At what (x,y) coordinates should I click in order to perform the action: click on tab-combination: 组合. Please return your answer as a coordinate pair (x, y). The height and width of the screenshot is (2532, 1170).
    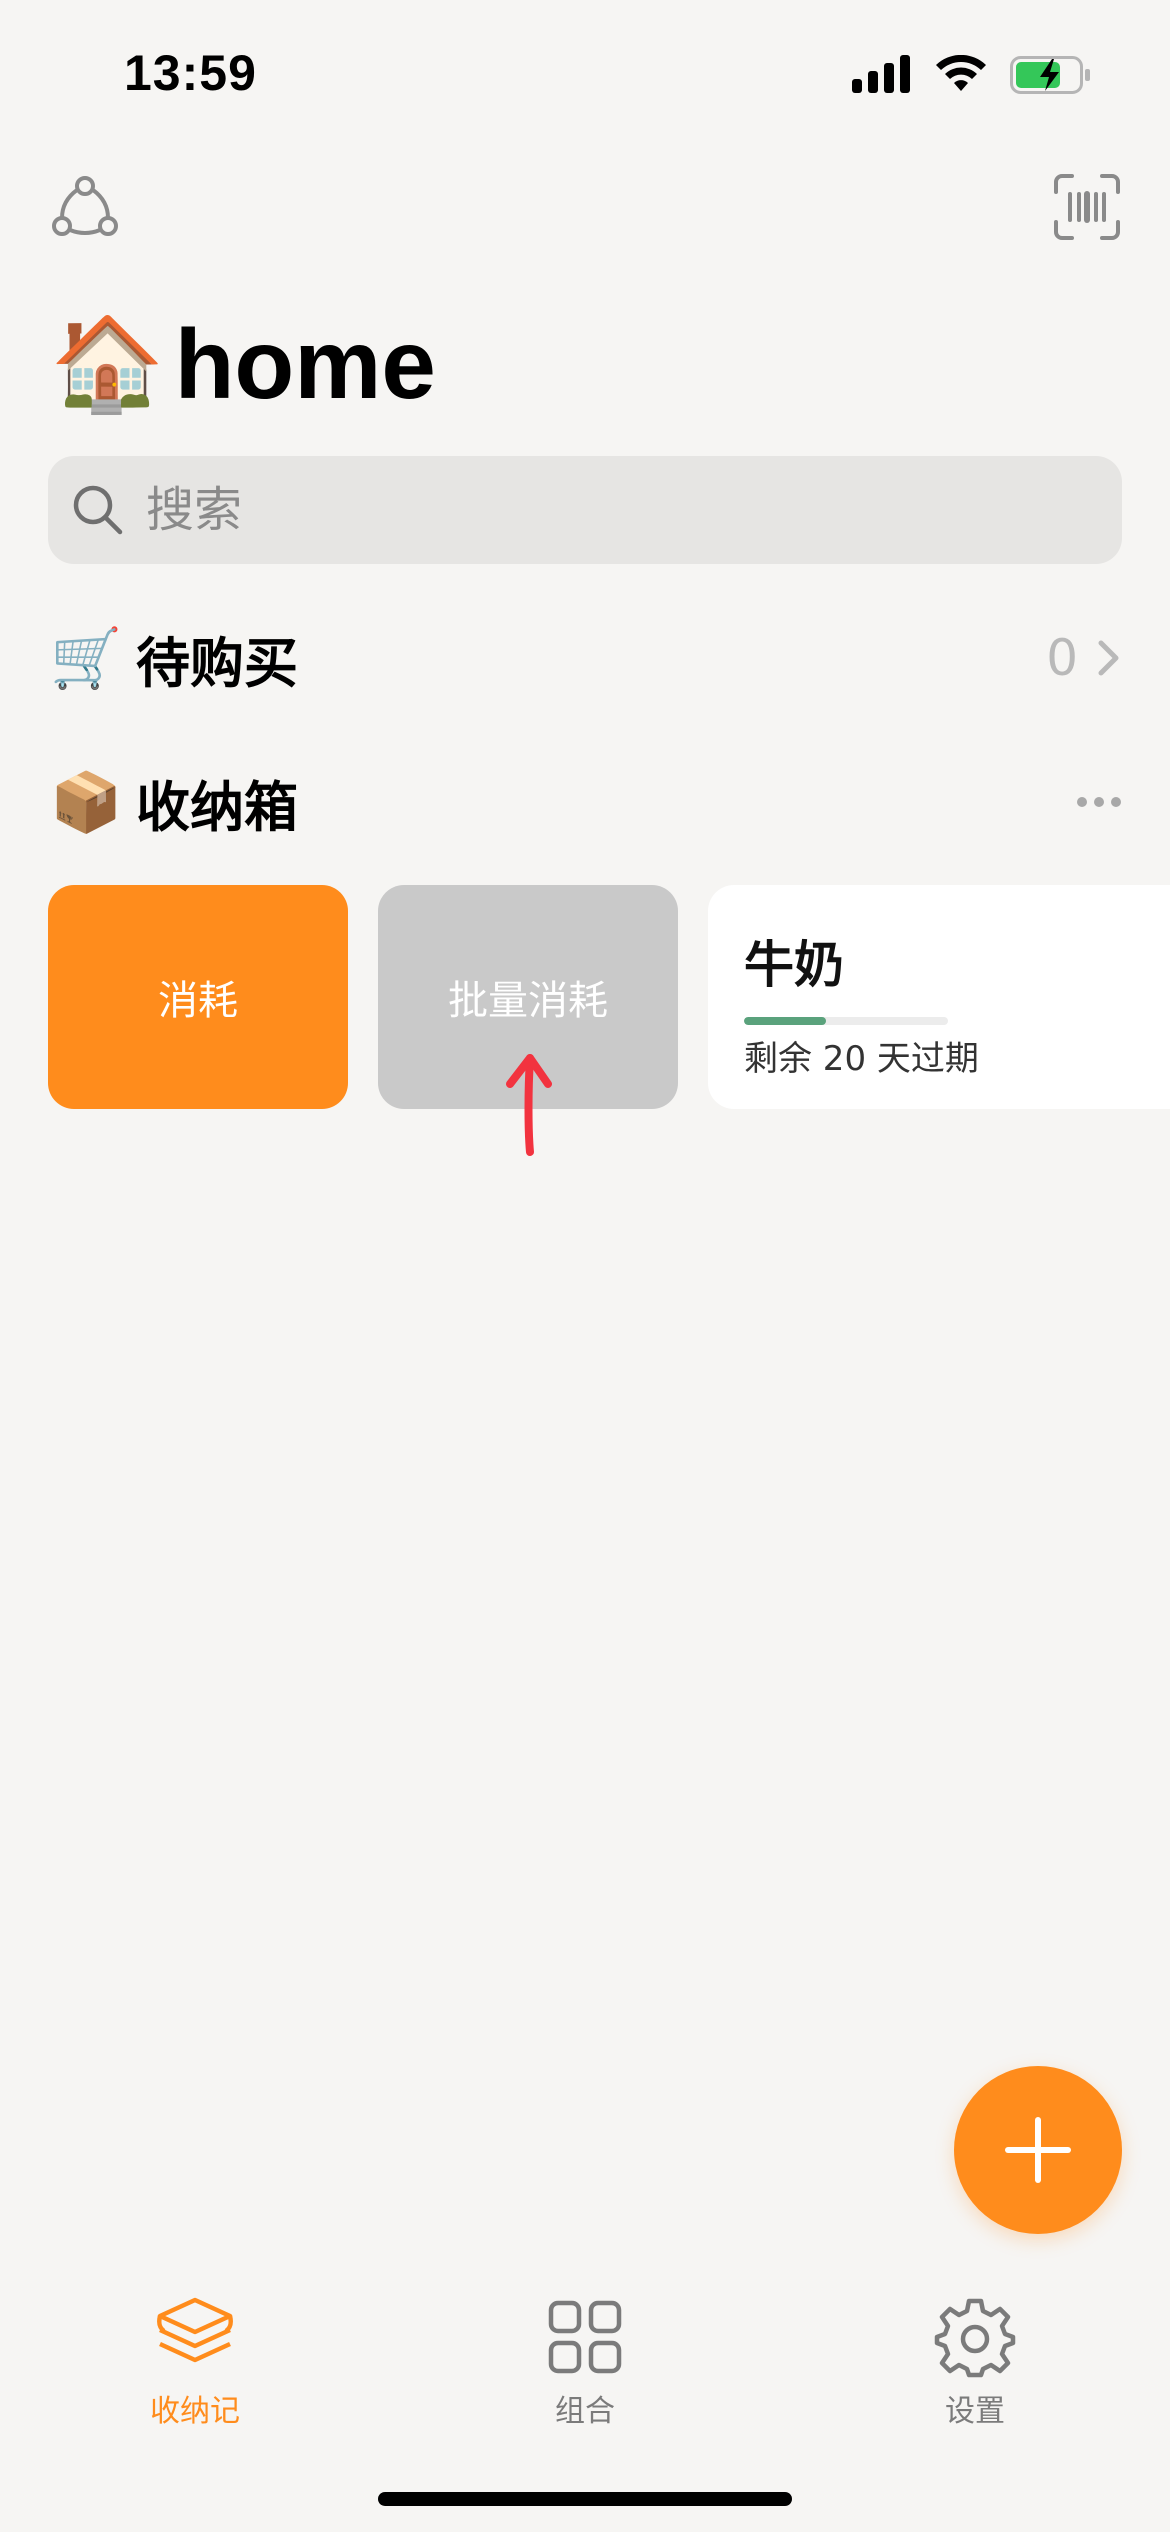
    Looking at the image, I should click on (585, 2363).